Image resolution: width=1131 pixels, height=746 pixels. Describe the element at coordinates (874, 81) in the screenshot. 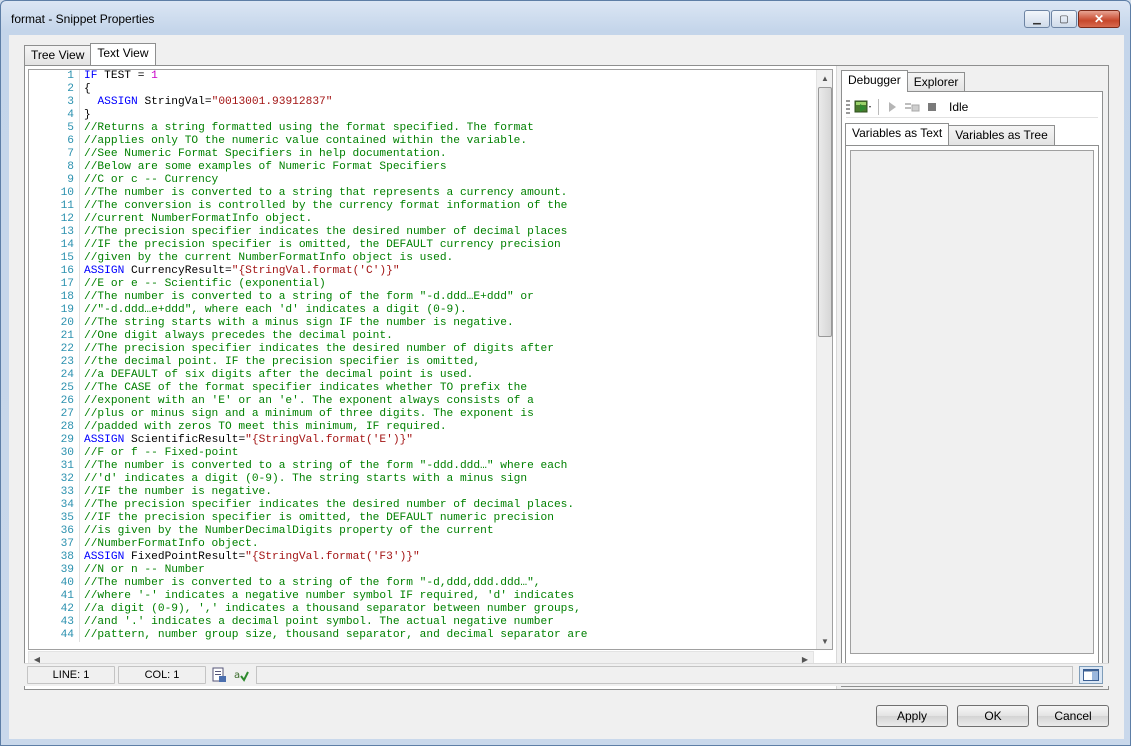

I see `tab-debugger: Debugger` at that location.